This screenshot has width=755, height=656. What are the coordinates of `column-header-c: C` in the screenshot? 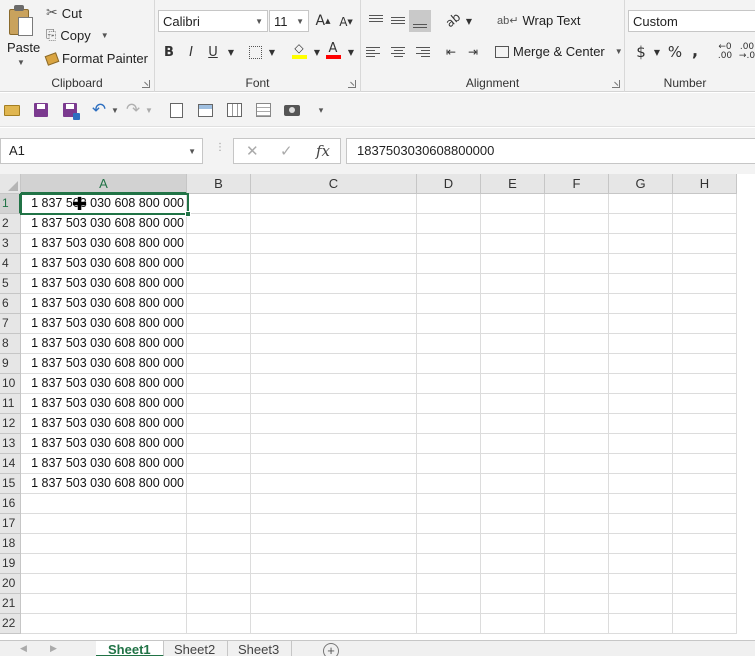 It's located at (334, 184).